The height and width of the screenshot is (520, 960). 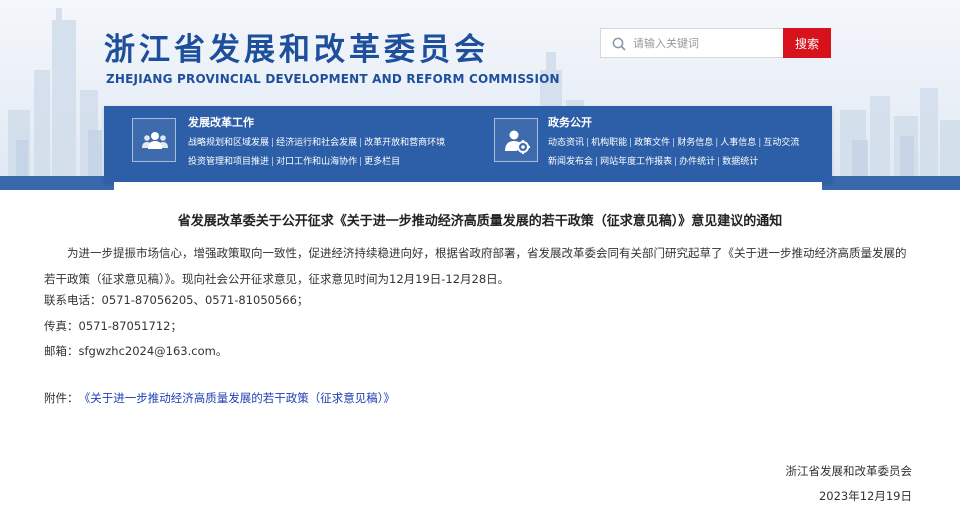 I want to click on contact-email: 邮箱：sfgwzhc2024@163.com。, so click(x=136, y=351).